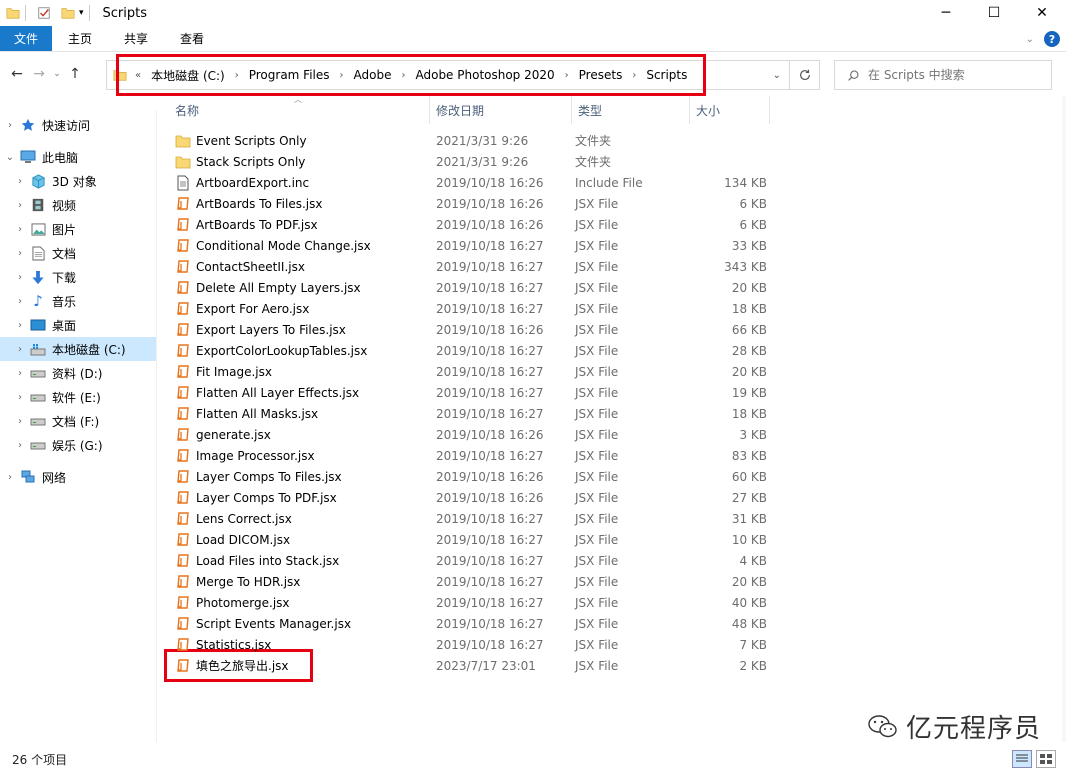 The width and height of the screenshot is (1066, 771). I want to click on file-name-cell: Export For Aero.jsx, so click(289, 309).